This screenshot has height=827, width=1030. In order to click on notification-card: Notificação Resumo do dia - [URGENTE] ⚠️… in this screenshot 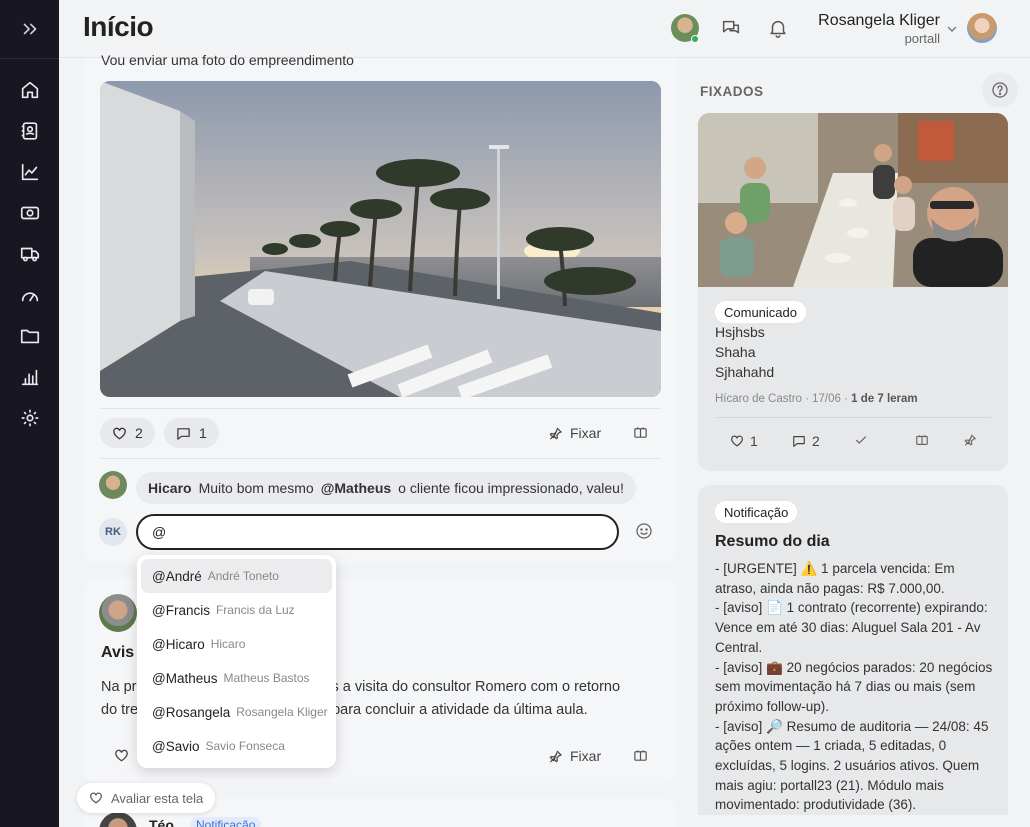, I will do `click(853, 650)`.